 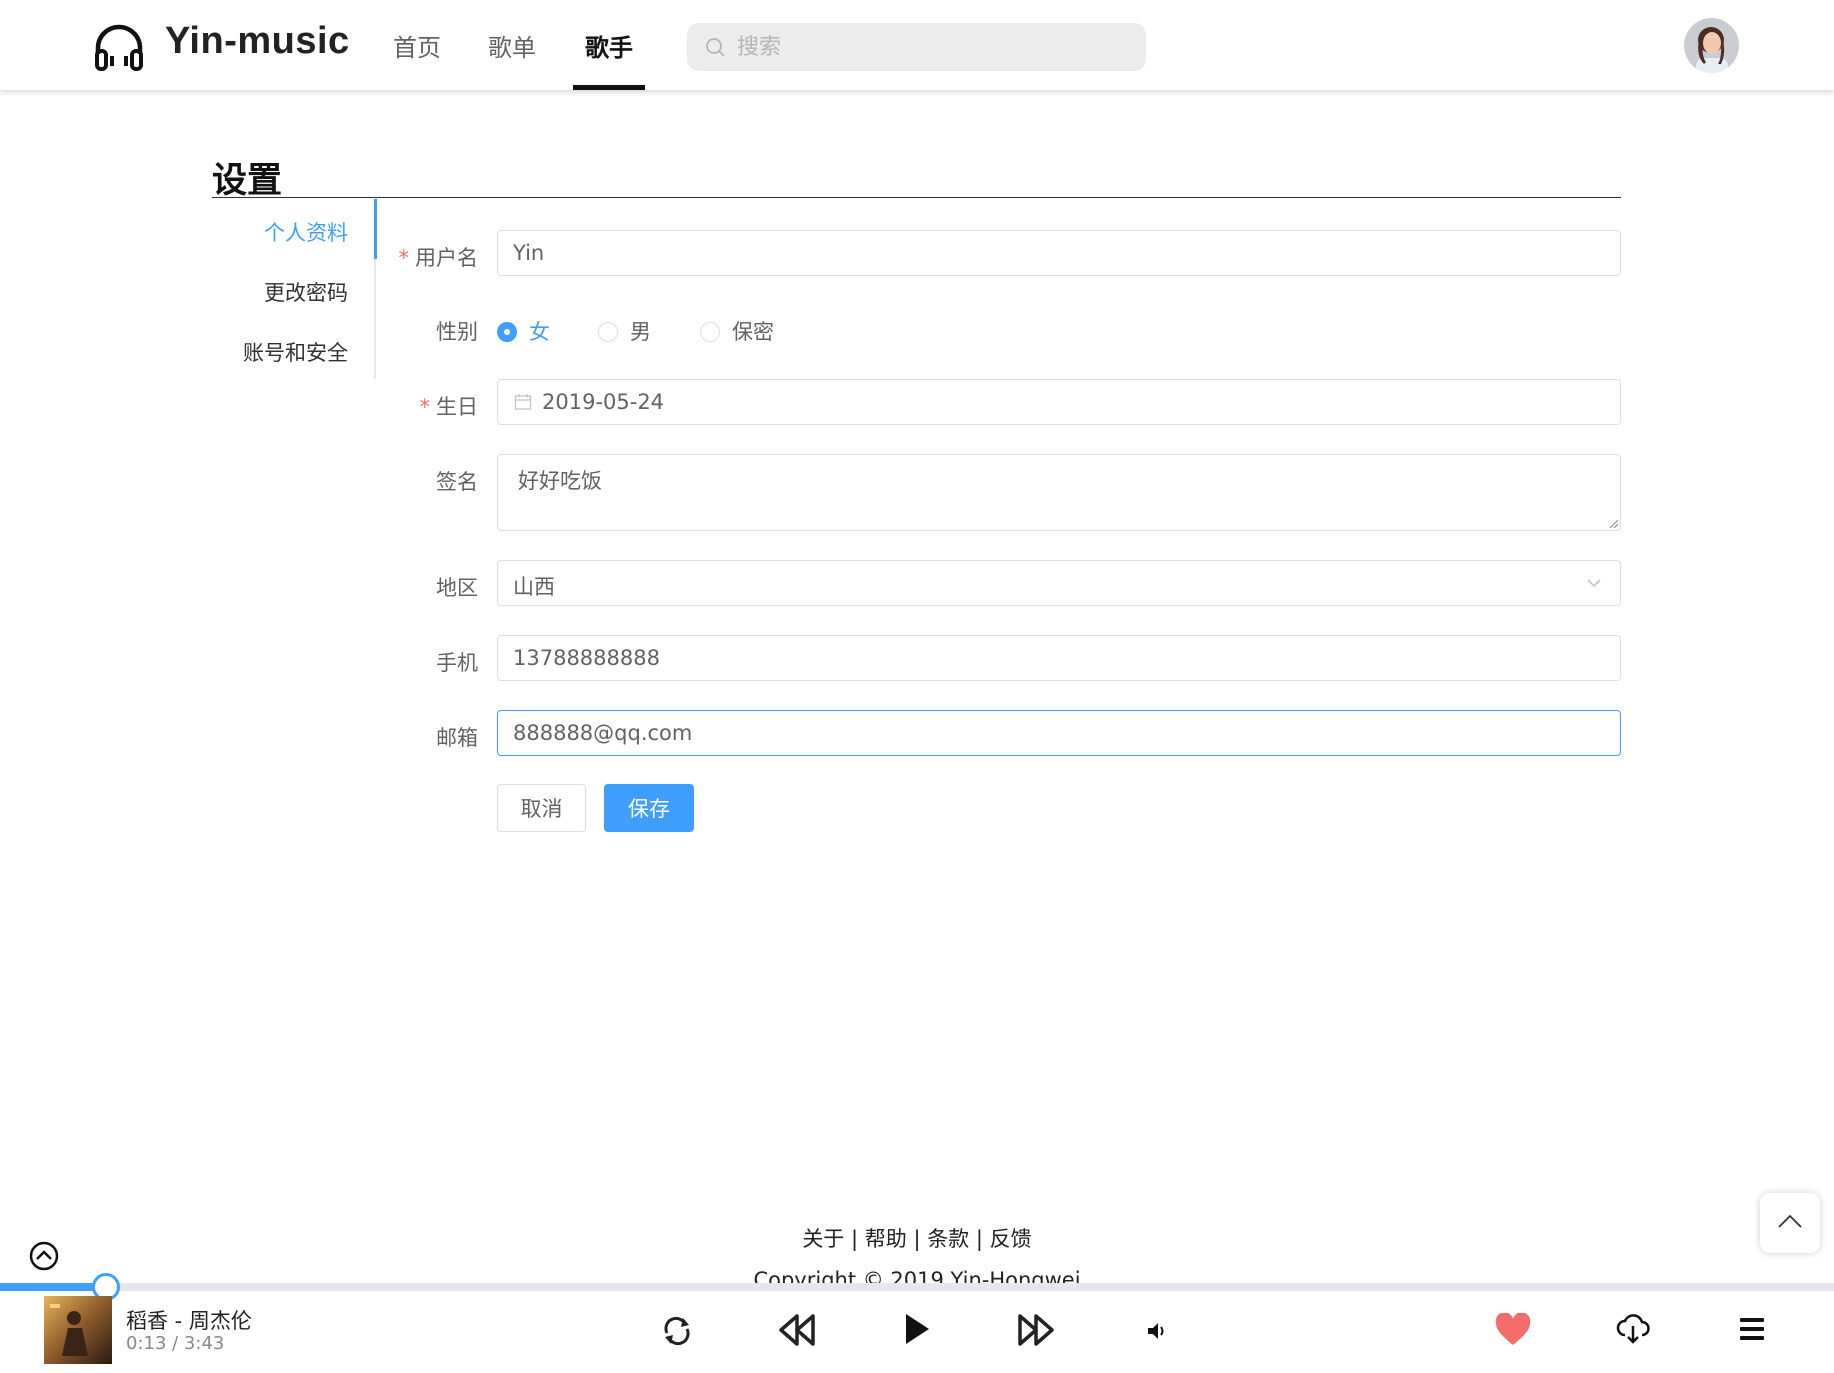 I want to click on sidebar-item-change-password: 更改密码, so click(x=280, y=292).